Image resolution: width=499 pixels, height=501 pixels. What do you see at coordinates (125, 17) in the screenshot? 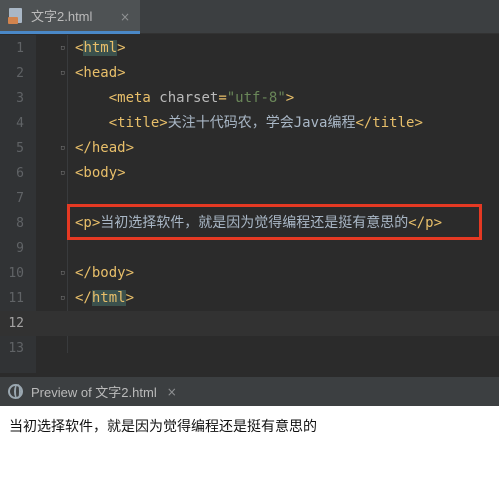
I see `close-icon: ×` at bounding box center [125, 17].